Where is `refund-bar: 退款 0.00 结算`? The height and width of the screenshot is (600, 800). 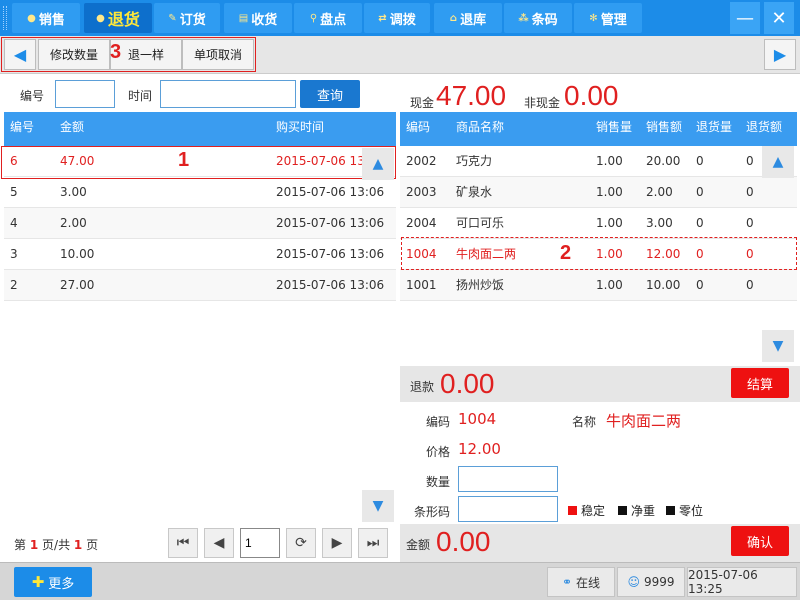 refund-bar: 退款 0.00 结算 is located at coordinates (600, 384).